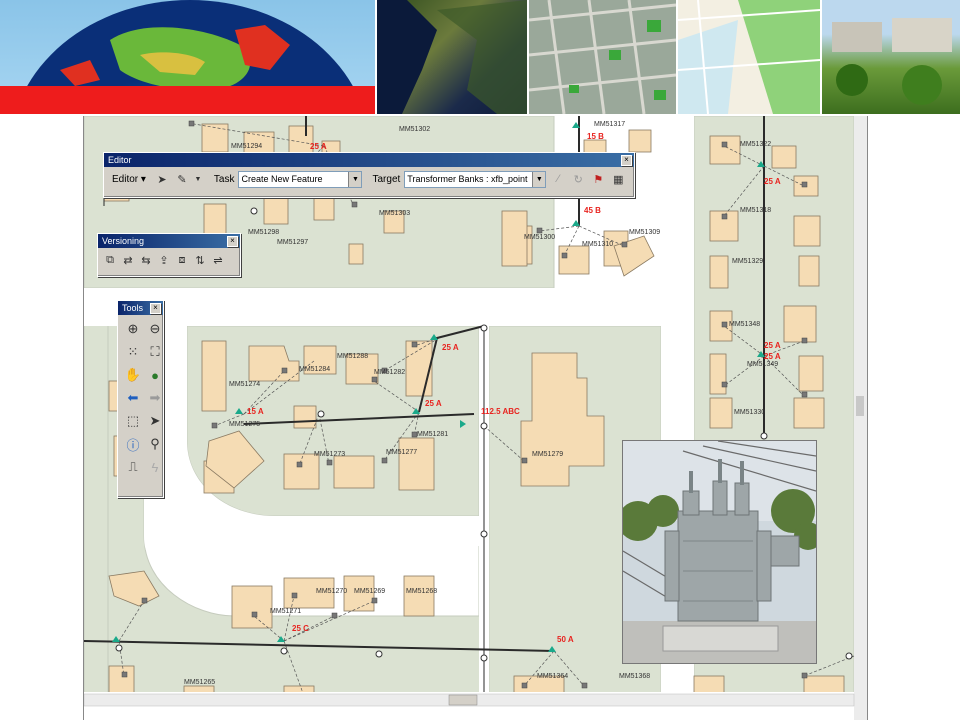 The width and height of the screenshot is (960, 720). I want to click on load-label: 112.5 ABC, so click(500, 411).